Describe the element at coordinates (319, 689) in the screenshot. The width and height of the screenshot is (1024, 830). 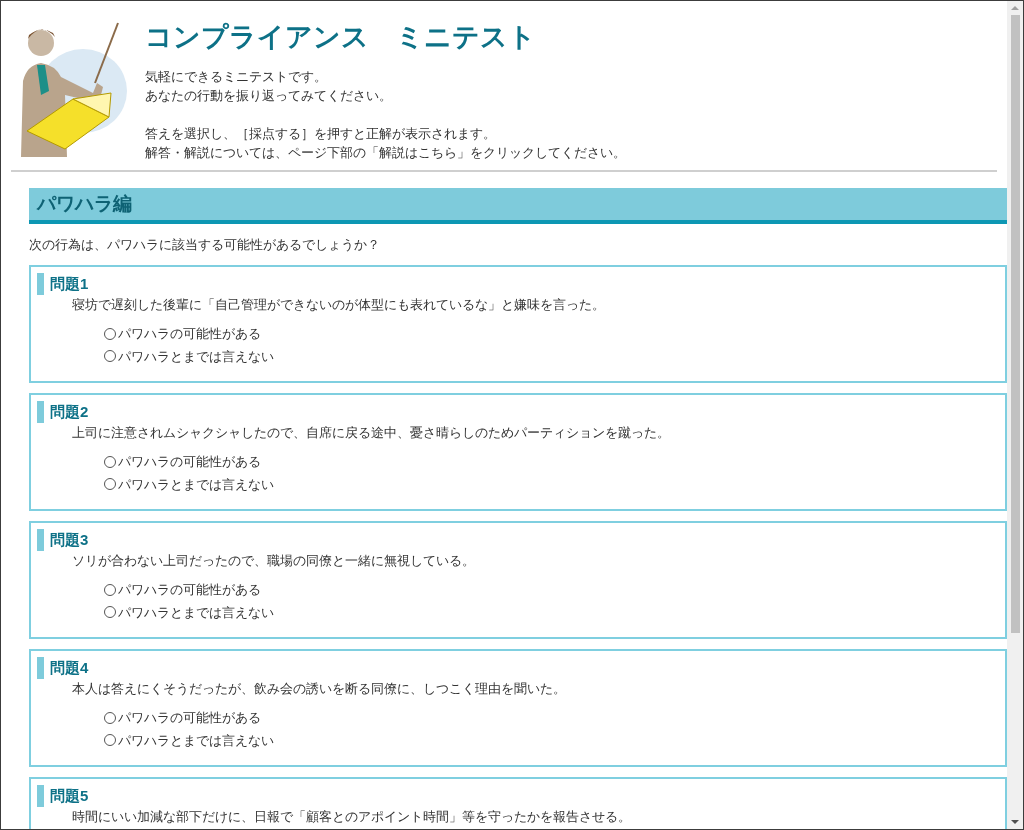
I see `question-text: 本人は答えにくそうだったが、飲み会の誘いを断る同僚に、しつこく理由を聞いた。` at that location.